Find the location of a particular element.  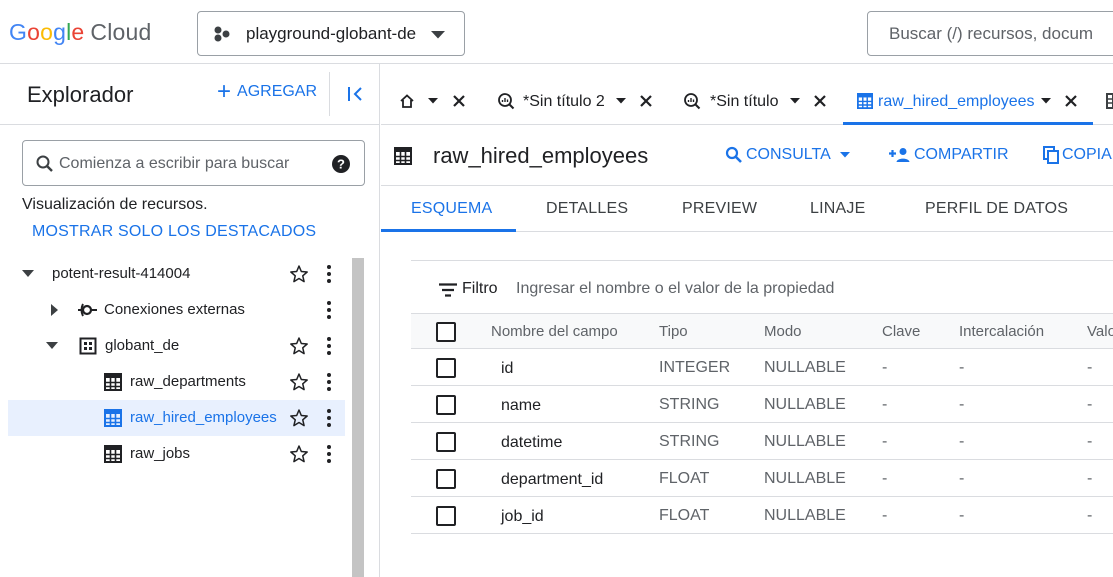

tree-item-table-selected: raw_hired_employees is located at coordinates (176, 418).